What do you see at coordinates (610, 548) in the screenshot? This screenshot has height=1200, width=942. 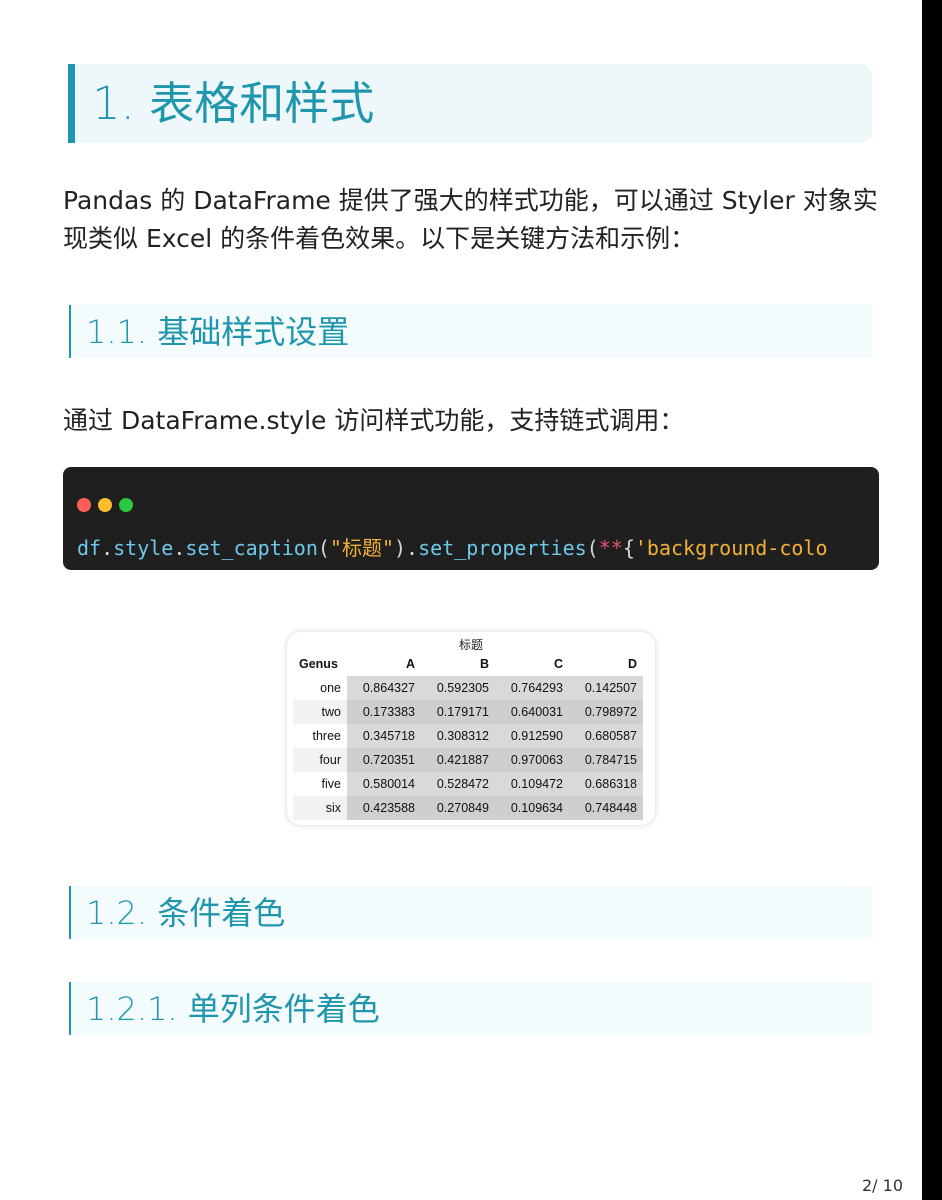 I see `code-token: **` at bounding box center [610, 548].